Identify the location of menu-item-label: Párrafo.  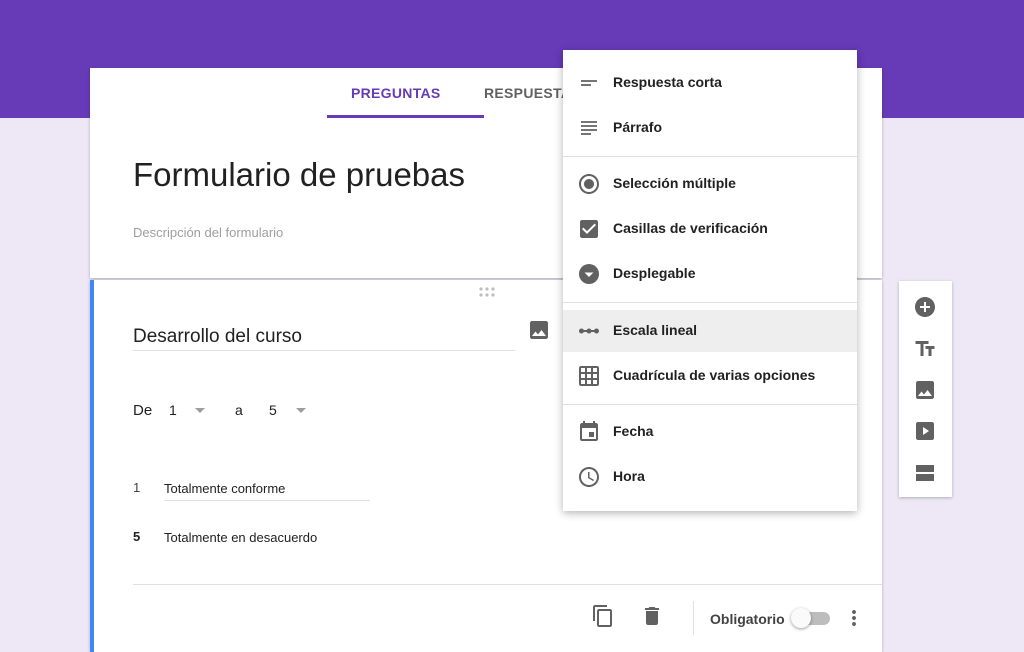
(638, 127).